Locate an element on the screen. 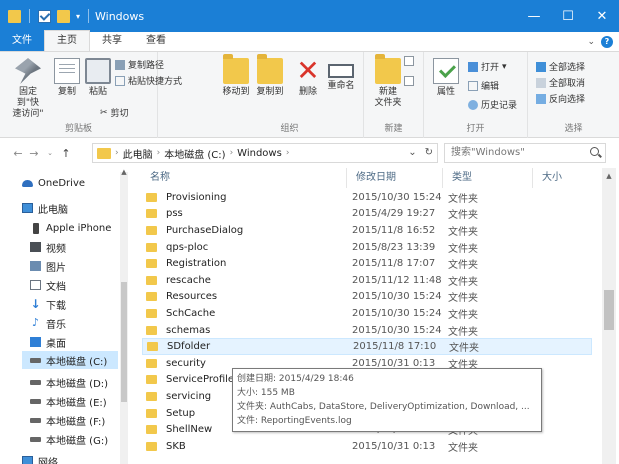 Image resolution: width=619 pixels, height=464 pixels. address-dropdown-chevron-icon: ⌄ is located at coordinates (412, 152).